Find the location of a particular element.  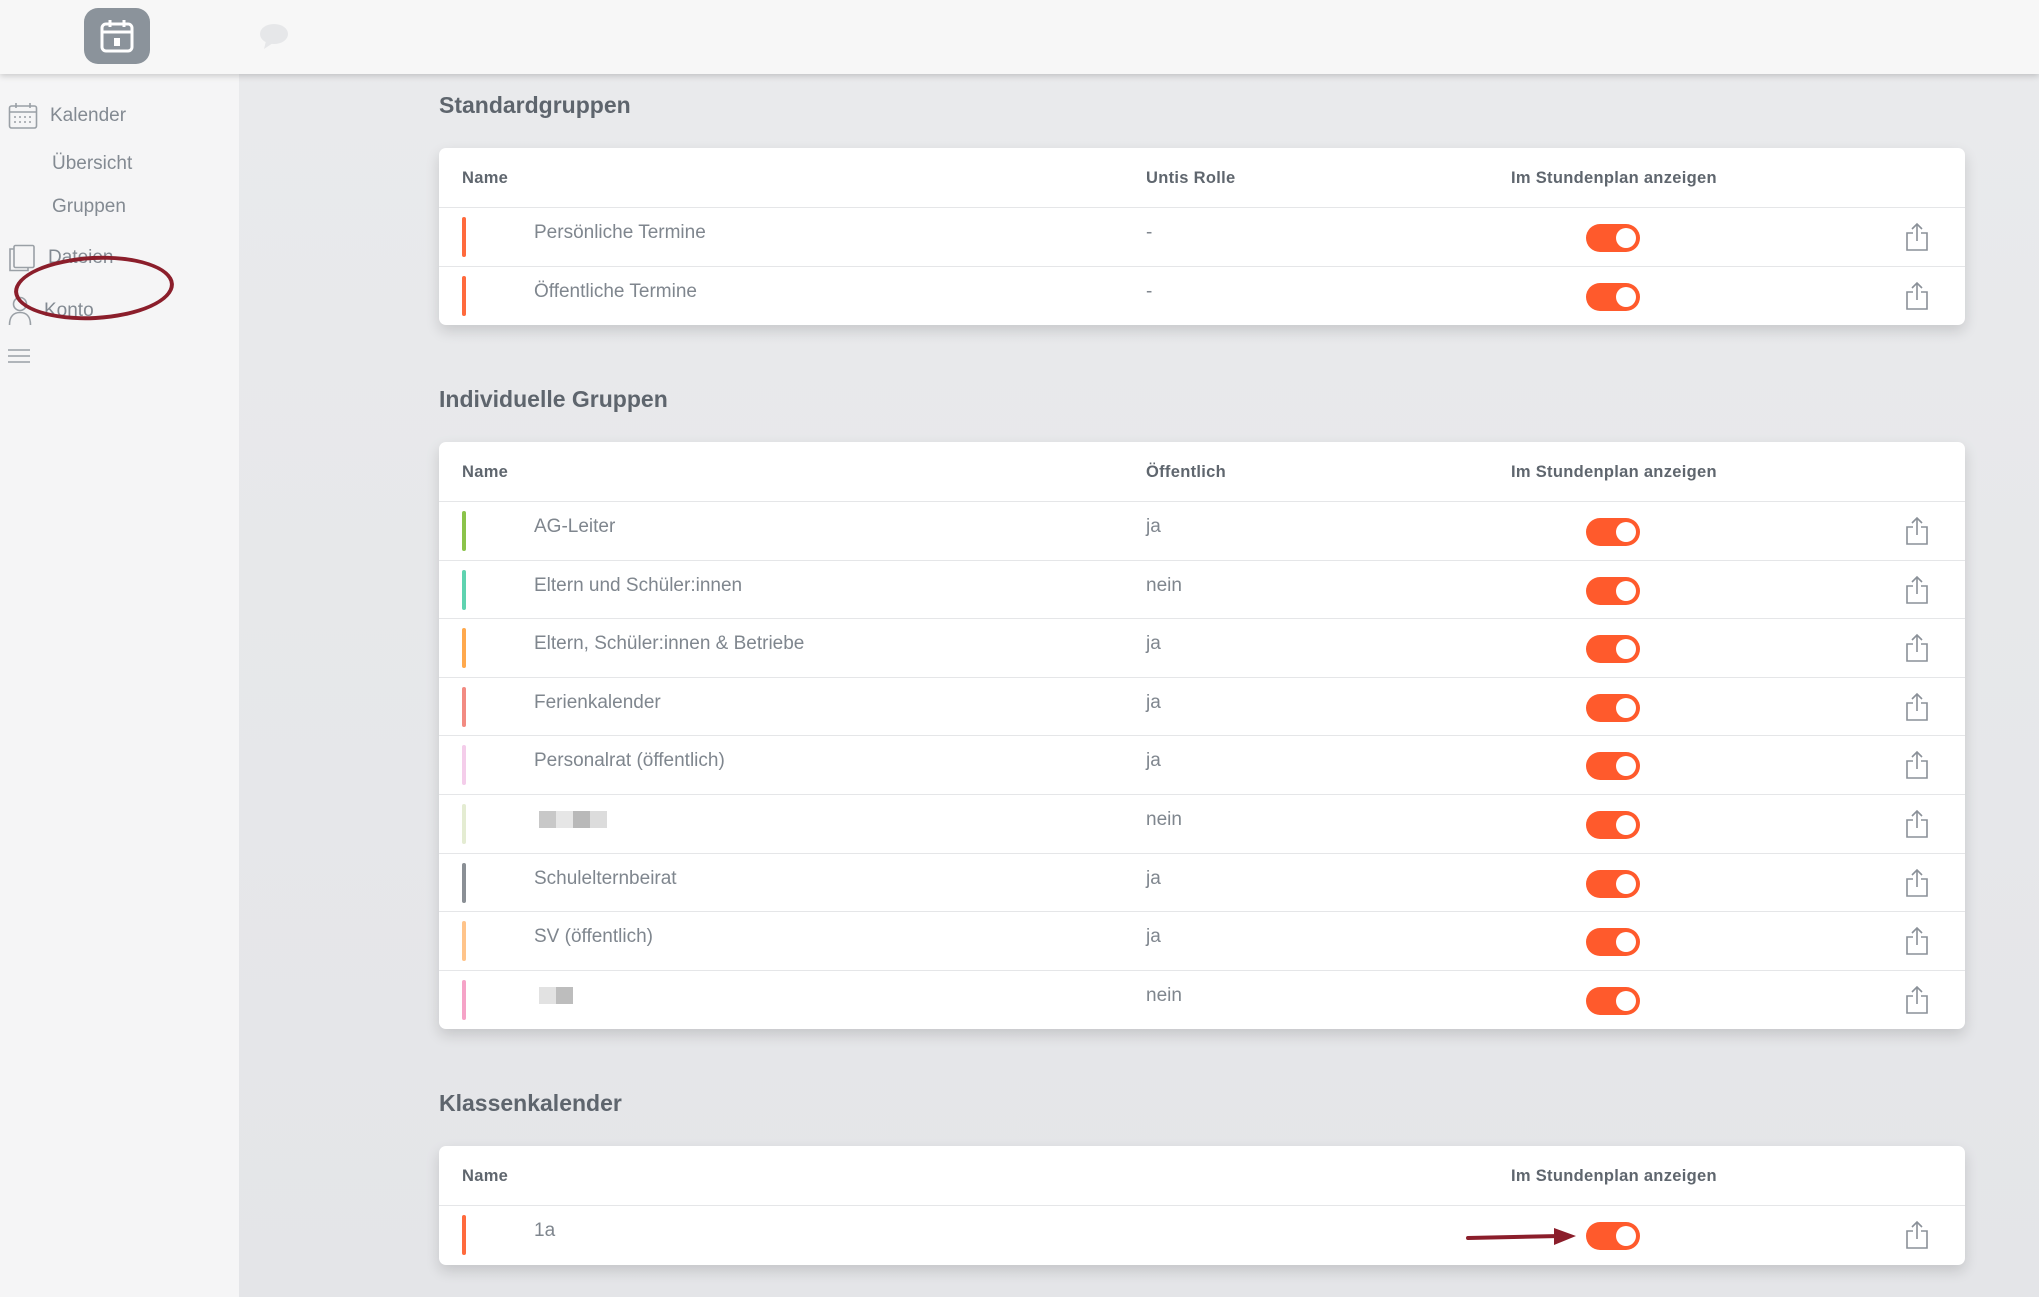

group-name: AG-Leiter is located at coordinates (575, 526).